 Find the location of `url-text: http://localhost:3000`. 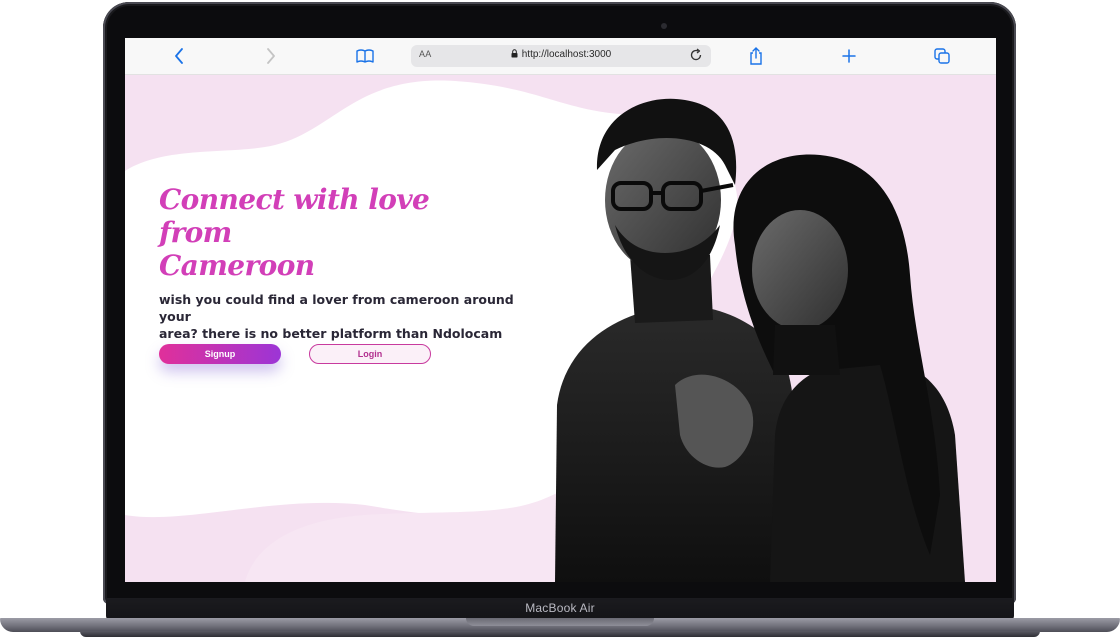

url-text: http://localhost:3000 is located at coordinates (566, 54).